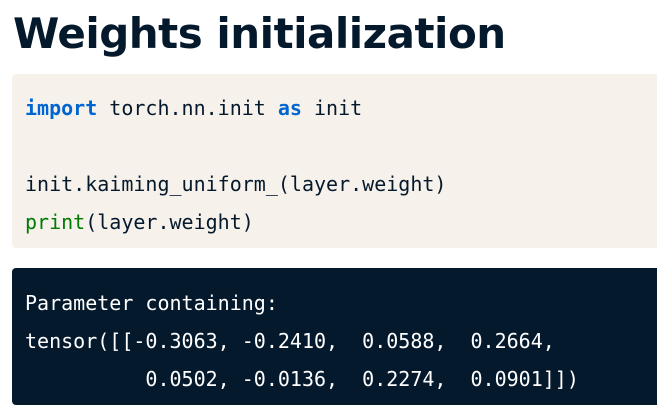  I want to click on print-args: (layer.weight), so click(169, 222).